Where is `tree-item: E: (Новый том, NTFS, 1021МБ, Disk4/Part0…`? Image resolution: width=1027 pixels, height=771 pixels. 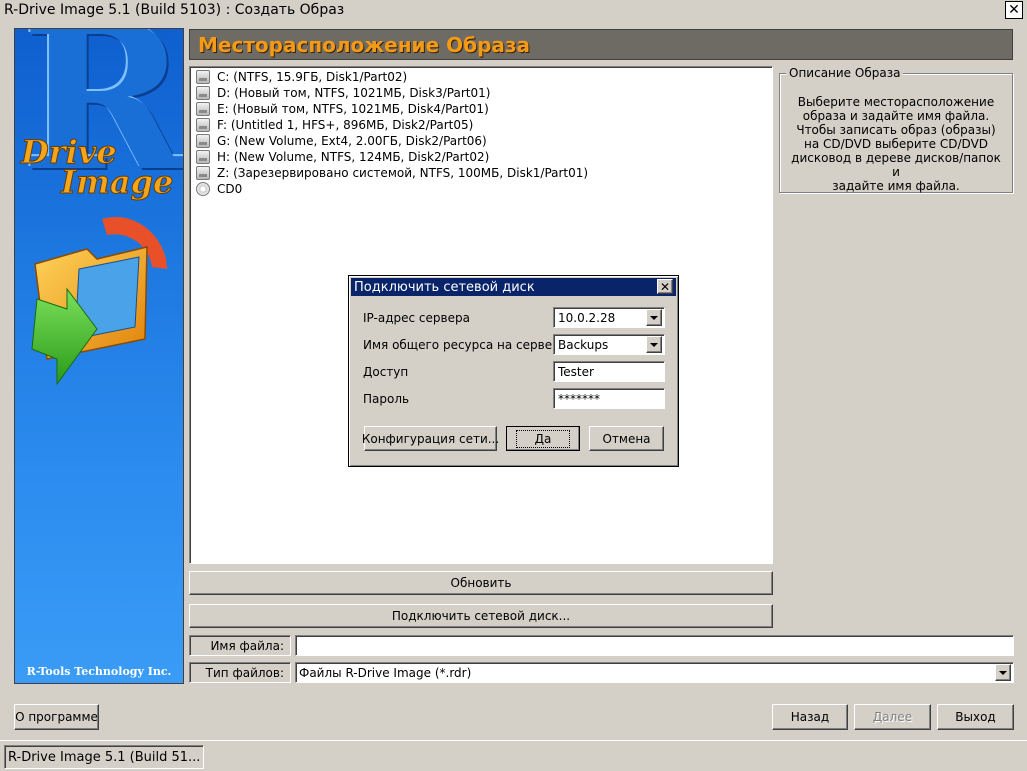
tree-item: E: (Новый том, NTFS, 1021МБ, Disk4/Part0… is located at coordinates (342, 109).